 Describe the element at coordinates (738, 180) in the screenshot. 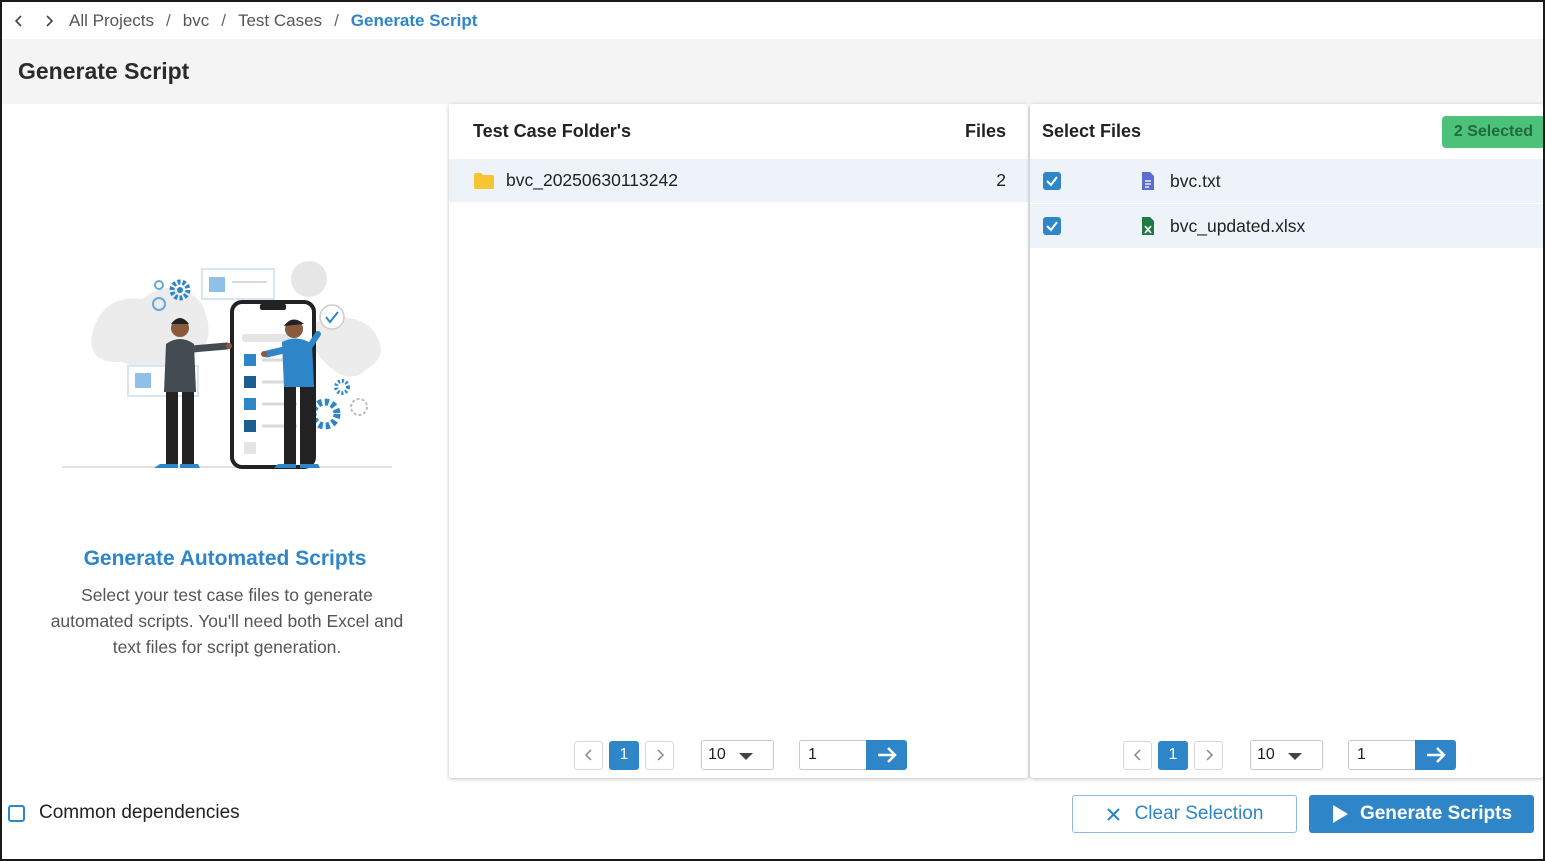

I see `folder-row: bvc_20250630113242 2` at that location.